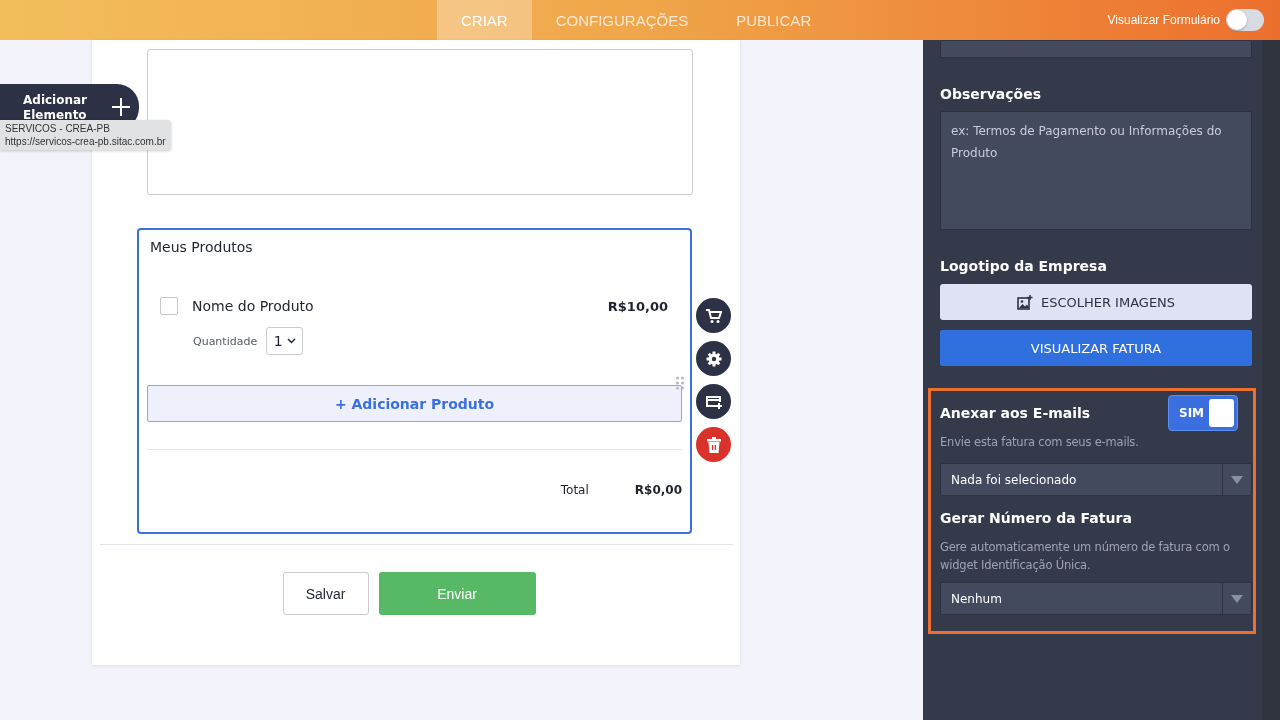 This screenshot has height=720, width=1280. Describe the element at coordinates (574, 490) in the screenshot. I see `total-label: Total` at that location.